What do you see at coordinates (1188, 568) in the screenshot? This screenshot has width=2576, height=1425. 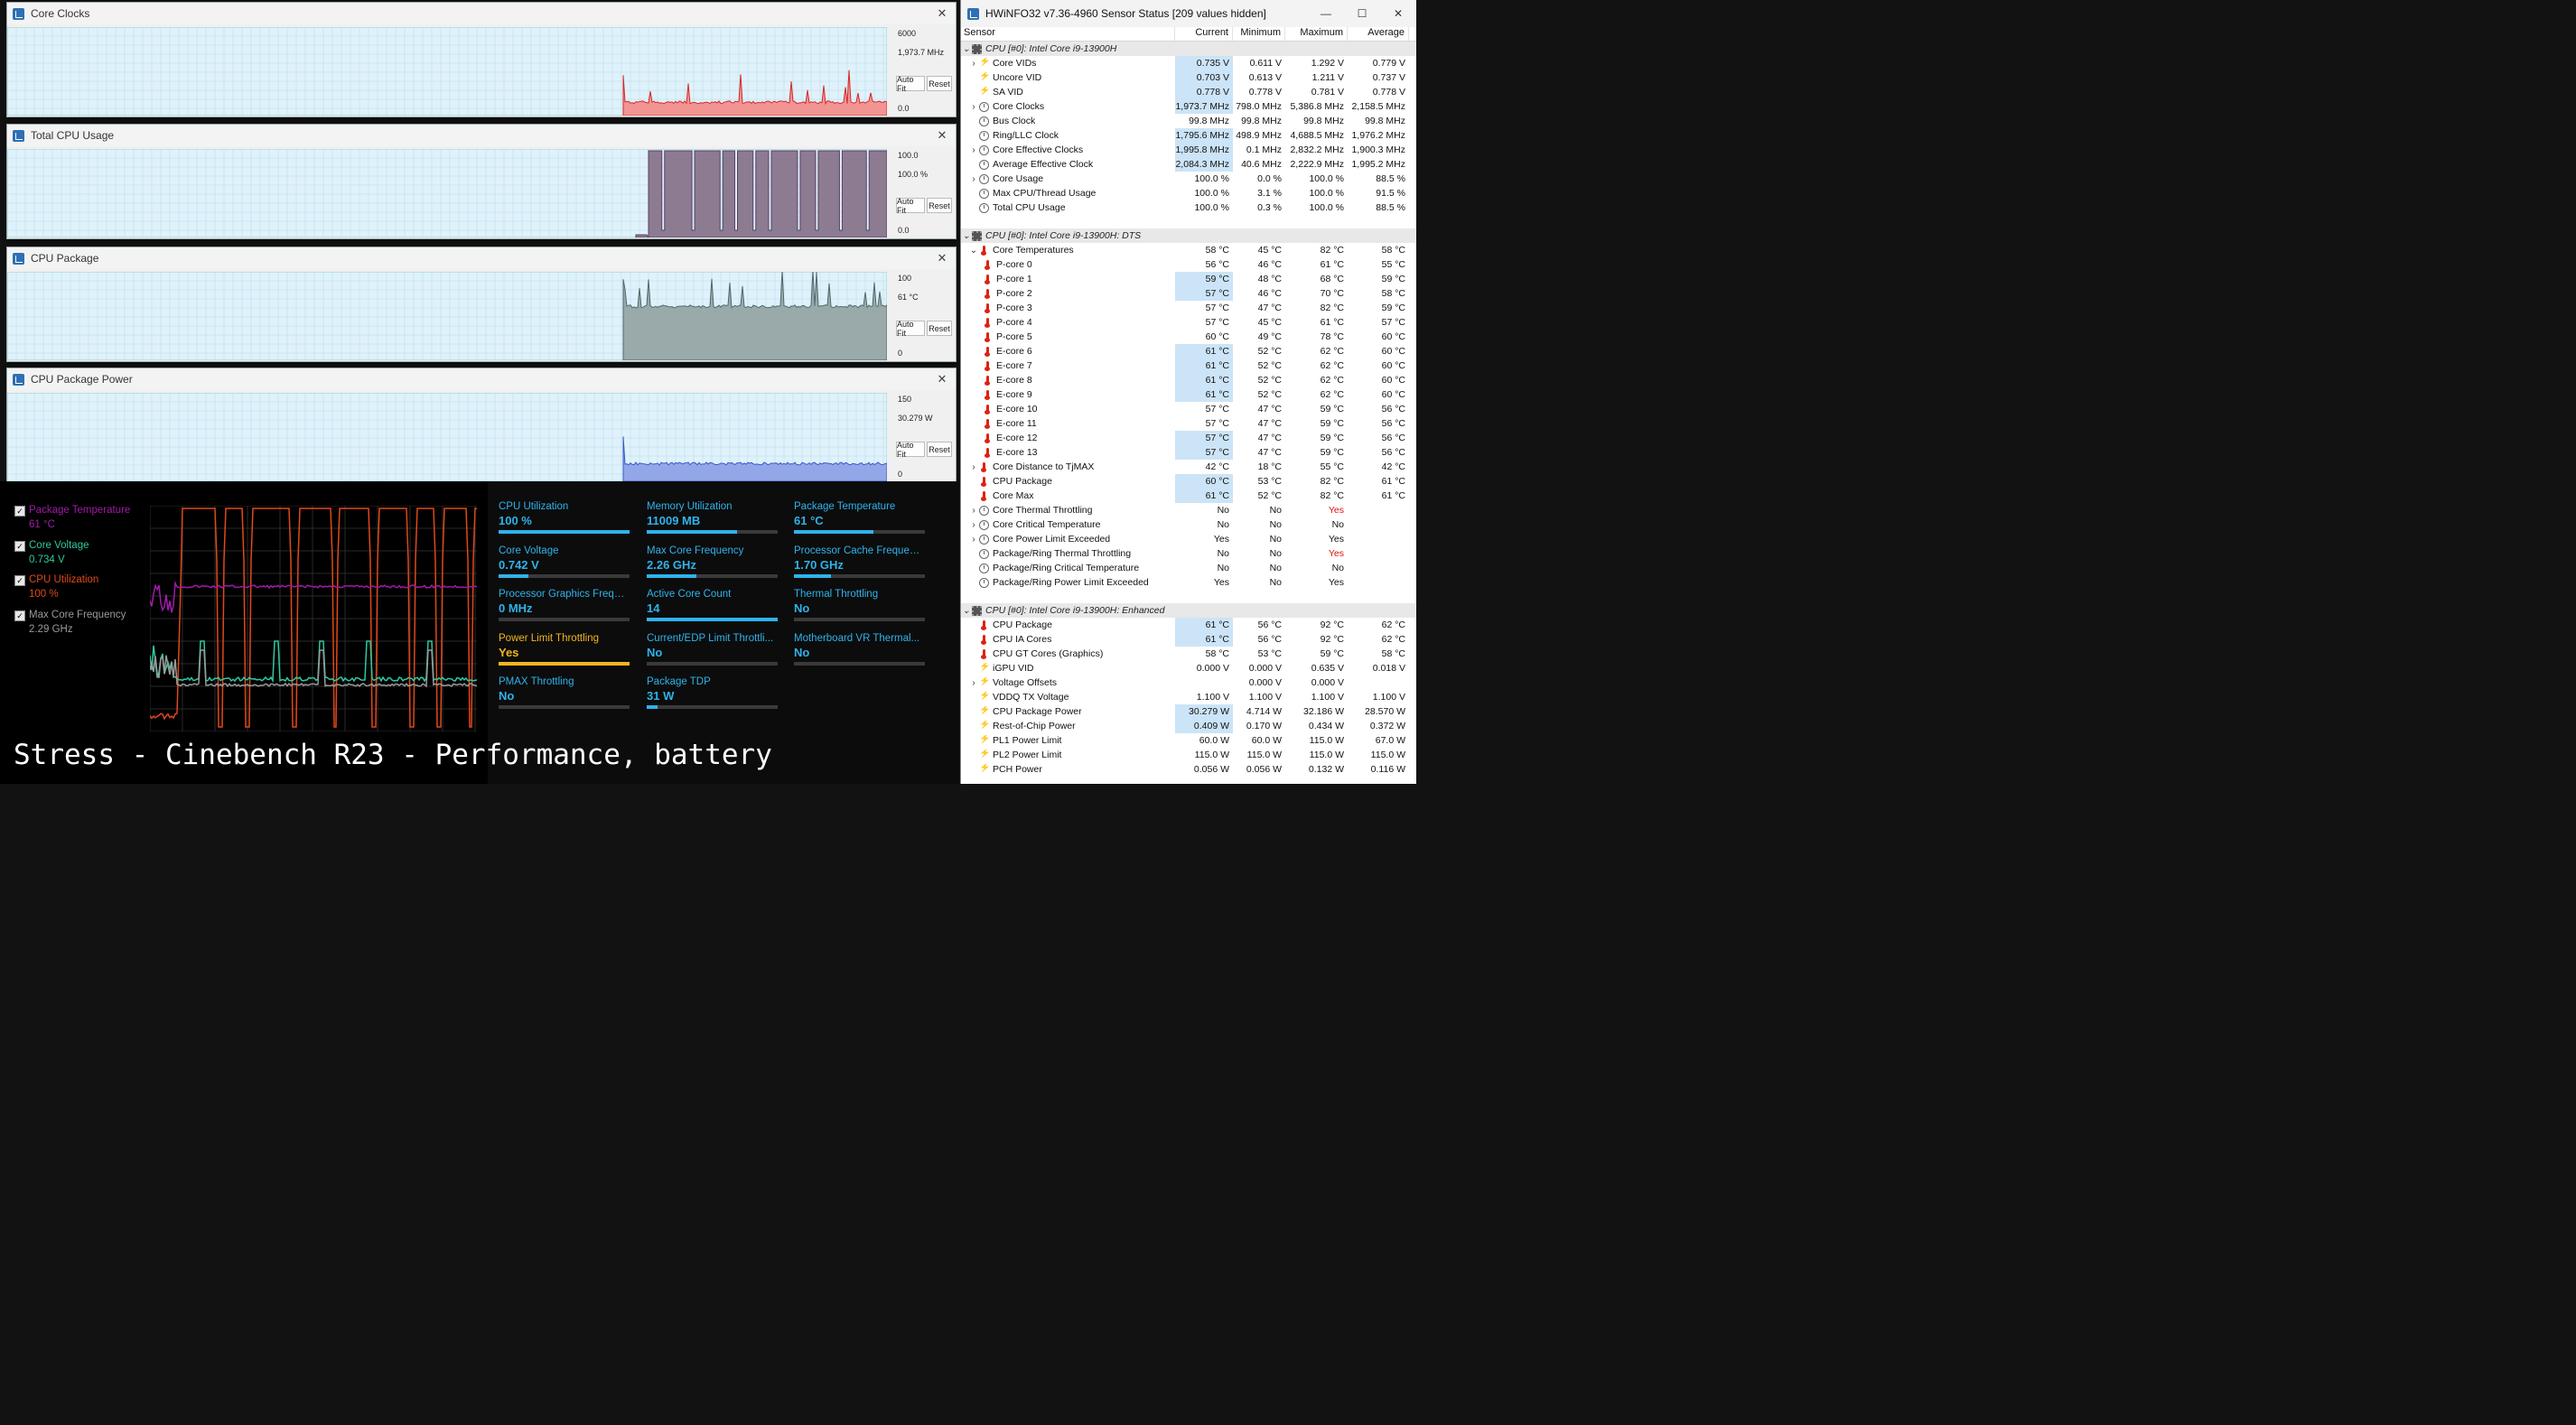 I see `sensor-row: Package/Ring Critical Temperature No No No` at bounding box center [1188, 568].